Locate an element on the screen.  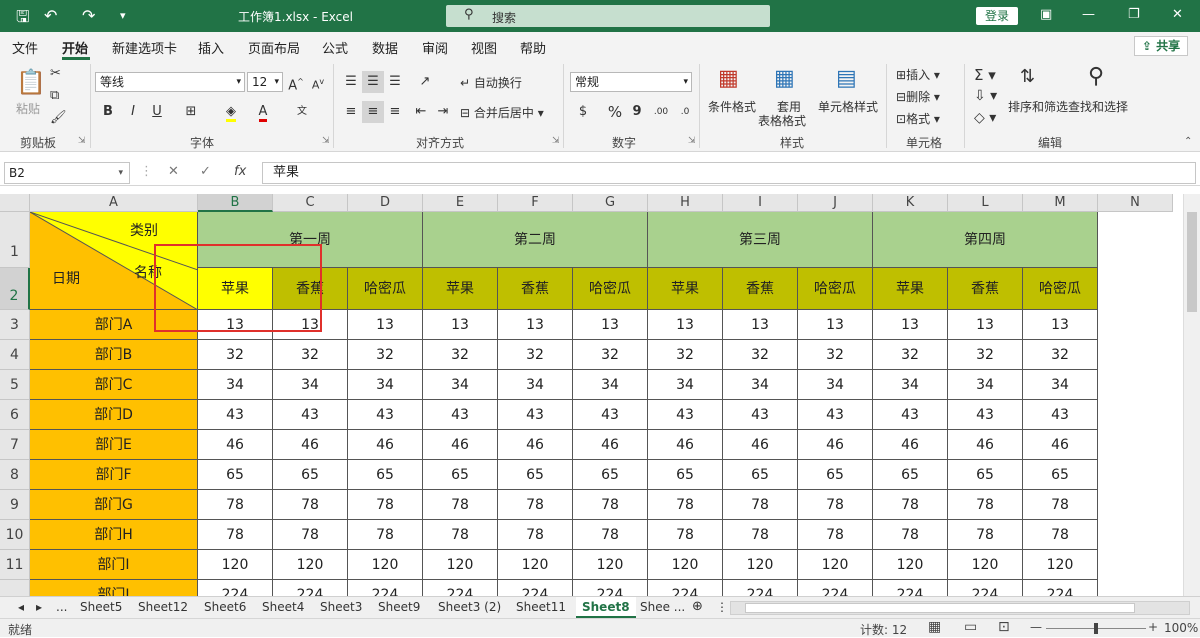
name-box: B2 ▾ is located at coordinates (67, 173).